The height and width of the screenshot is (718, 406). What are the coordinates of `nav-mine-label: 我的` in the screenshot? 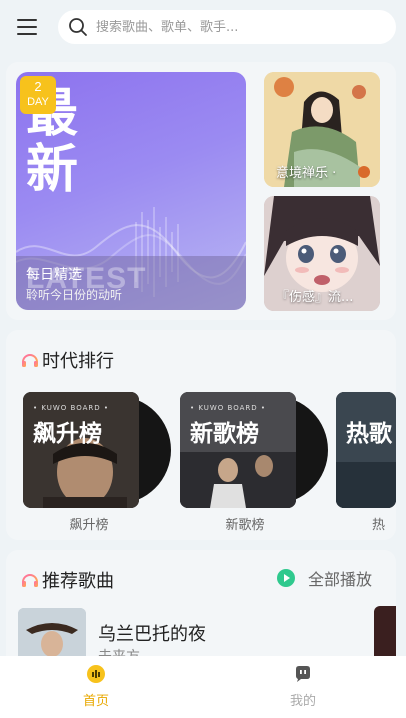 It's located at (302, 701).